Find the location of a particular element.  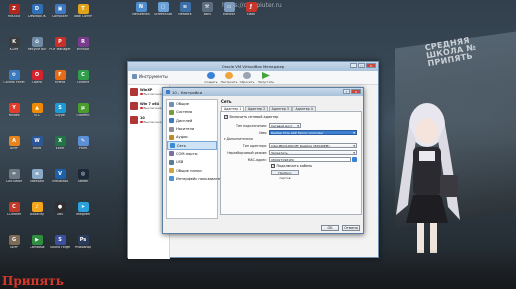

settings-category-item: Система is located at coordinates (192, 112).